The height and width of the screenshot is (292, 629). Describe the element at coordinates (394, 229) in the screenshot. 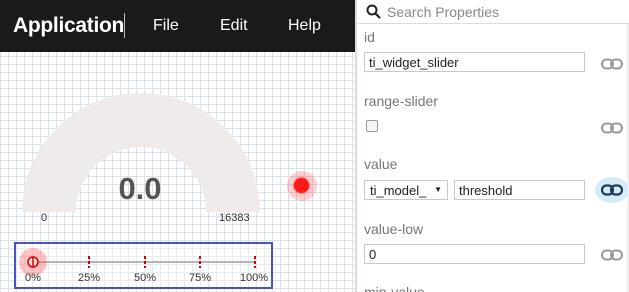

I see `prop-label-value-low: value-low` at that location.